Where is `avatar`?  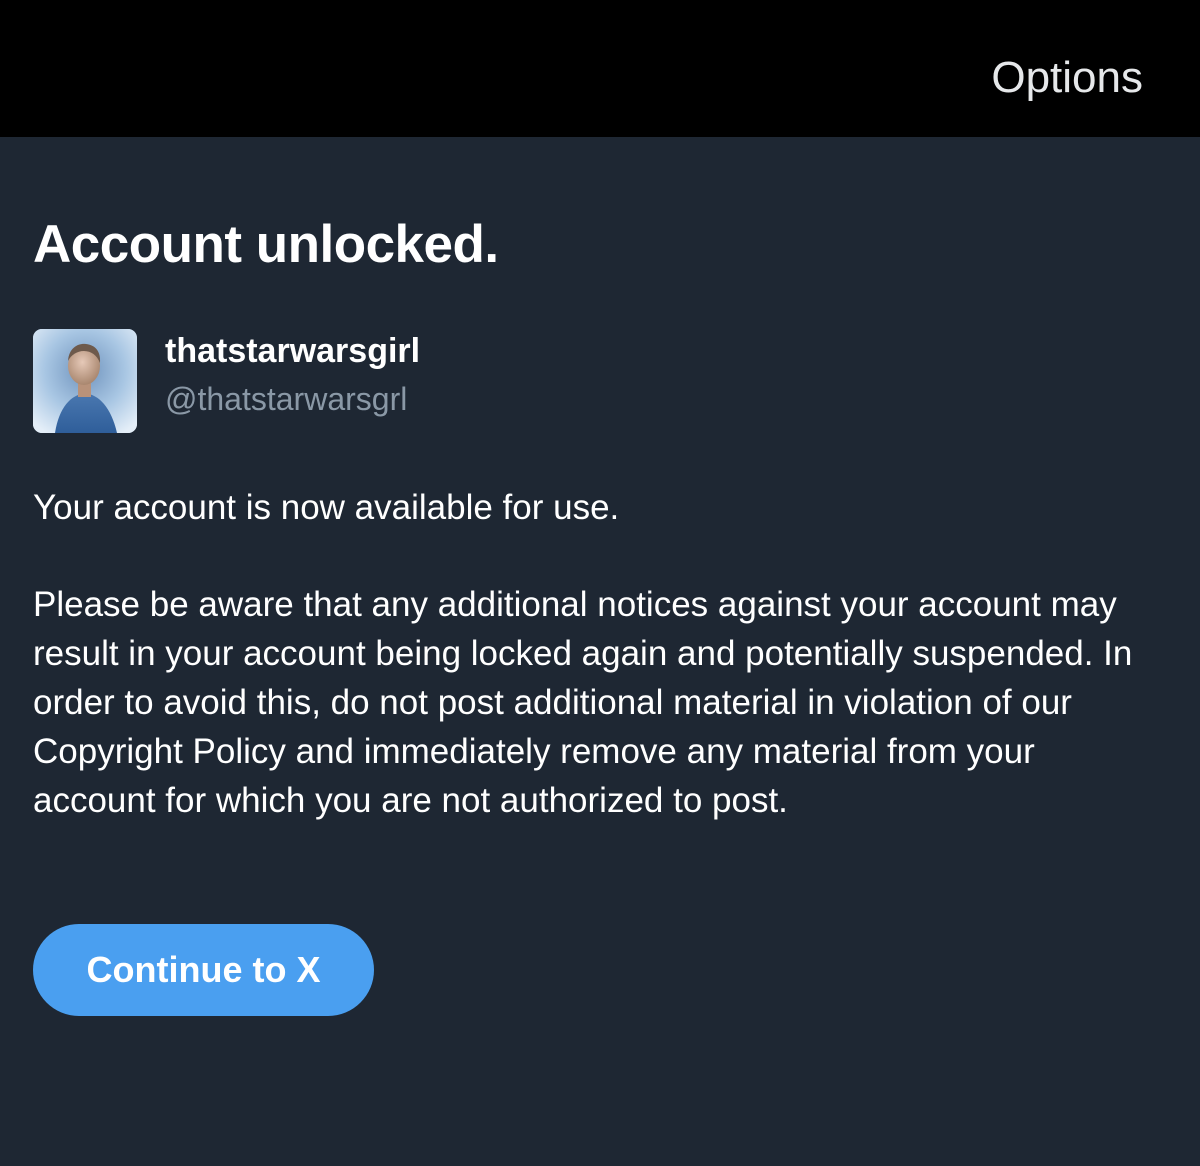 avatar is located at coordinates (85, 381).